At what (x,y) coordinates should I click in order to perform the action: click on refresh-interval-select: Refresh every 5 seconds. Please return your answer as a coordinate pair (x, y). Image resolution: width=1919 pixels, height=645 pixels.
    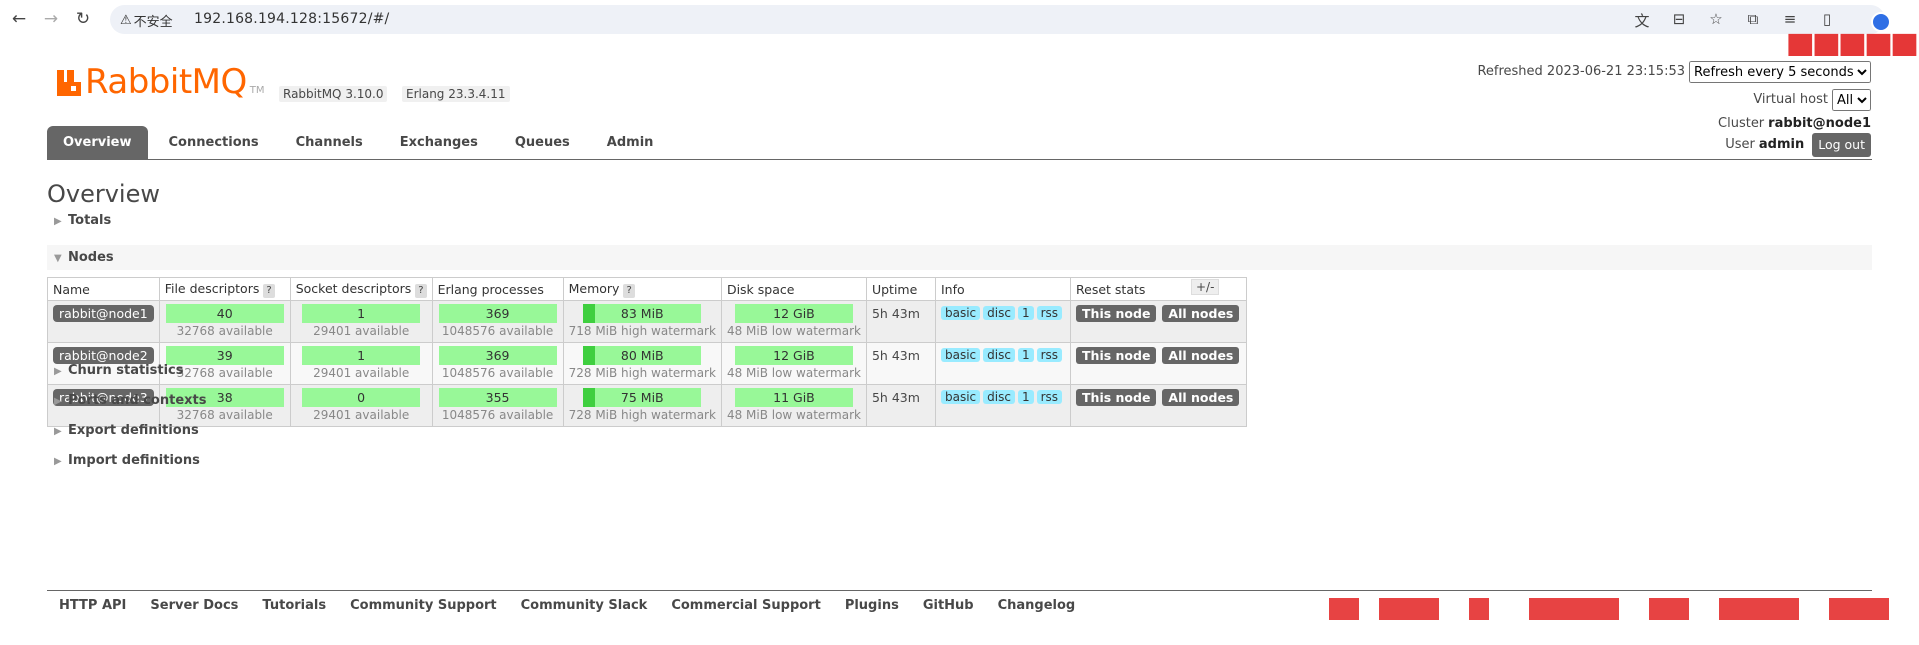
    Looking at the image, I should click on (1780, 72).